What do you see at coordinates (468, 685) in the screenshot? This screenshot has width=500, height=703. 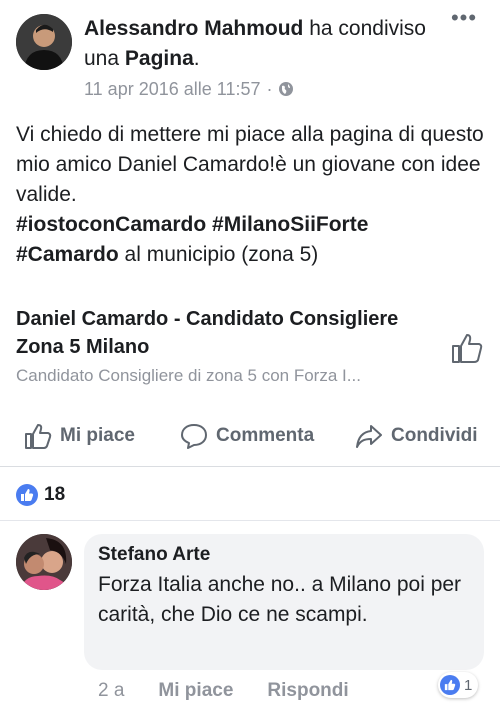 I see `comment-like-count: 1` at bounding box center [468, 685].